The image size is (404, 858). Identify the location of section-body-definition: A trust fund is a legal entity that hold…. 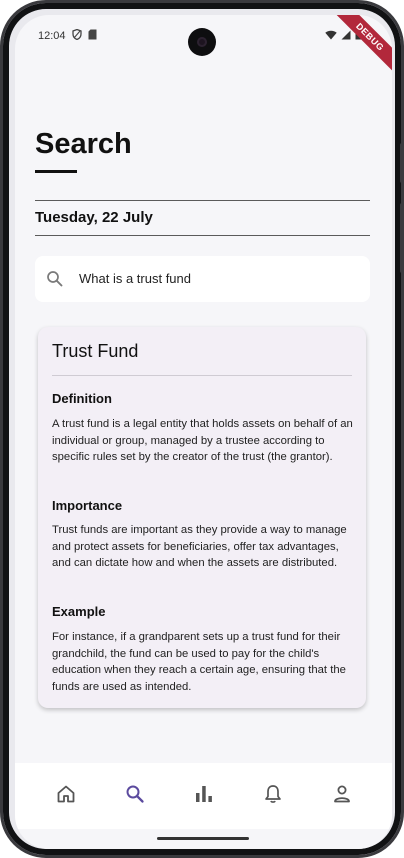
(202, 440).